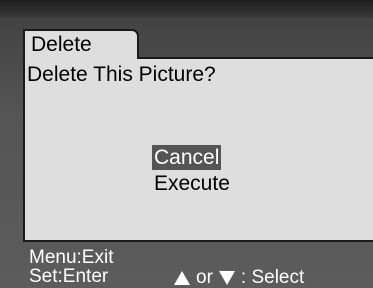  I want to click on select-hint: or : Select, so click(239, 278).